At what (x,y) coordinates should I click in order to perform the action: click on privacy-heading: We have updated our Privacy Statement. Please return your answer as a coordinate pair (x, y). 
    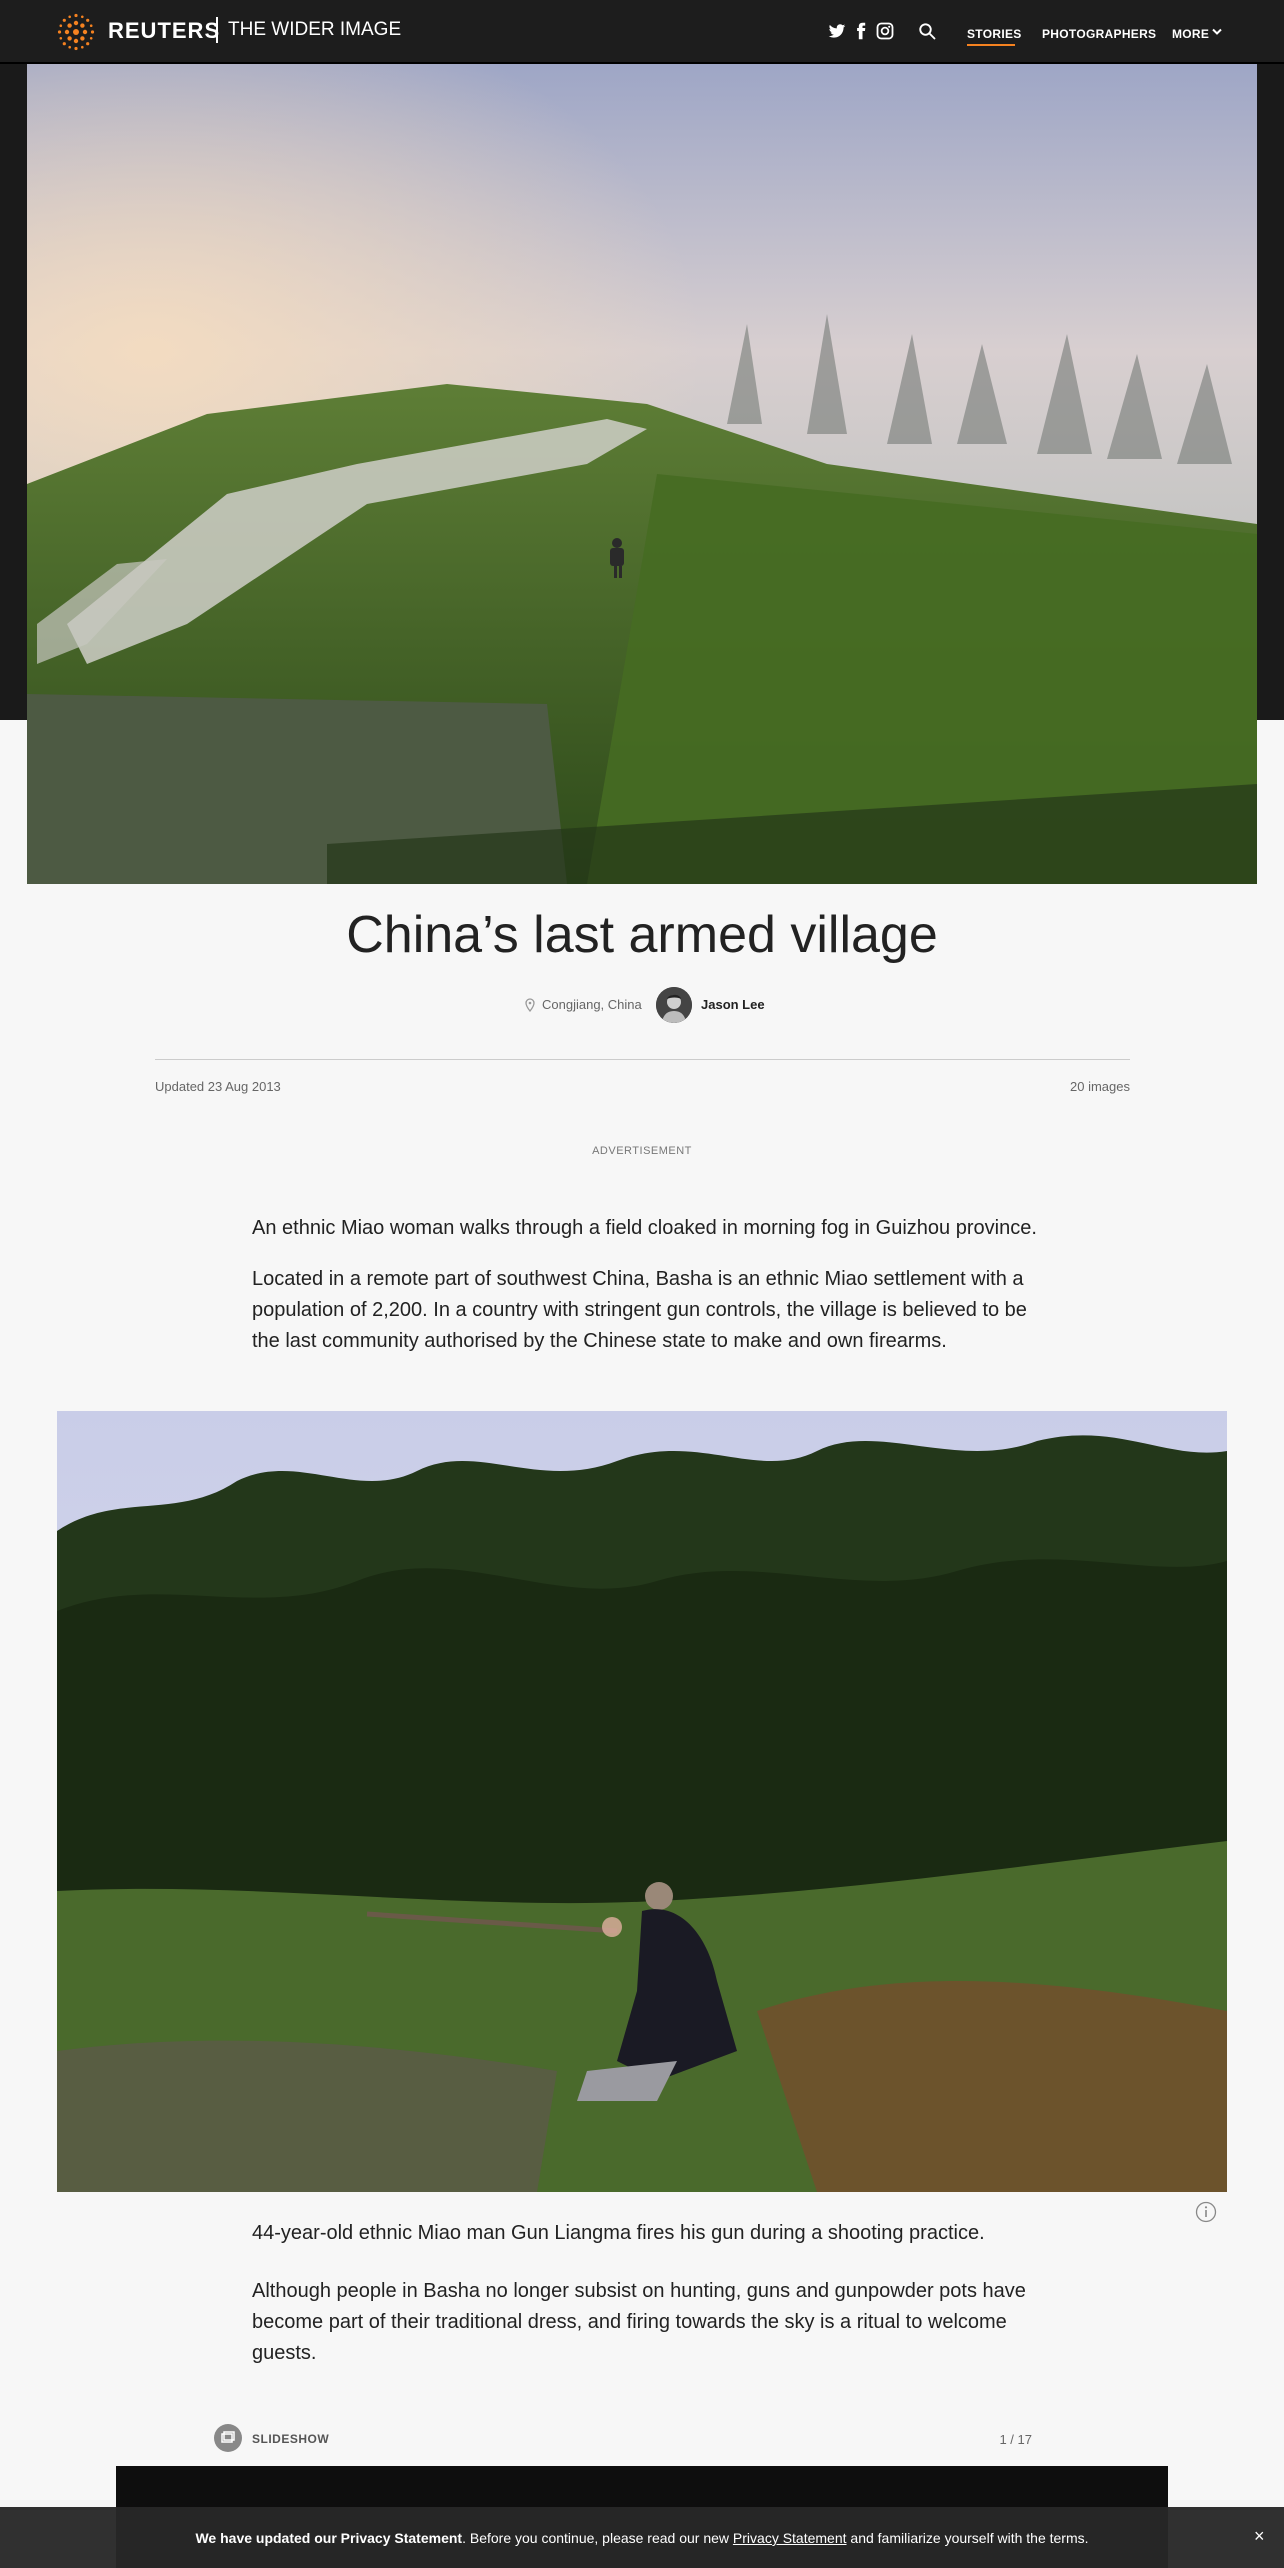
    Looking at the image, I should click on (329, 2538).